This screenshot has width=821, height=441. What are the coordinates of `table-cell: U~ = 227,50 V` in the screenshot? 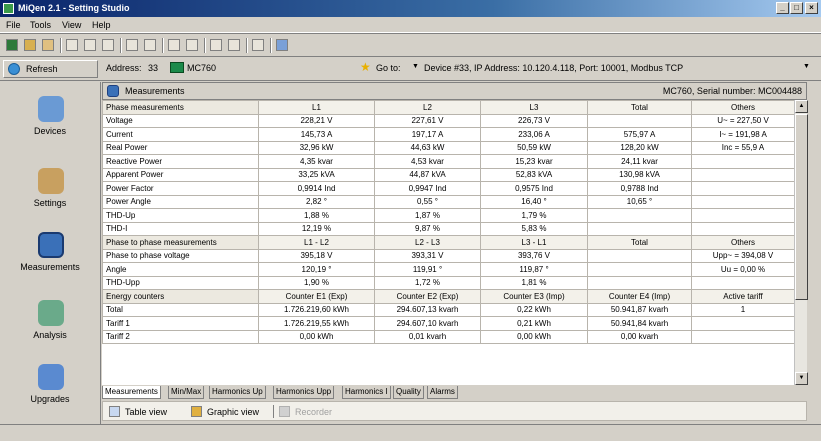 It's located at (742, 120).